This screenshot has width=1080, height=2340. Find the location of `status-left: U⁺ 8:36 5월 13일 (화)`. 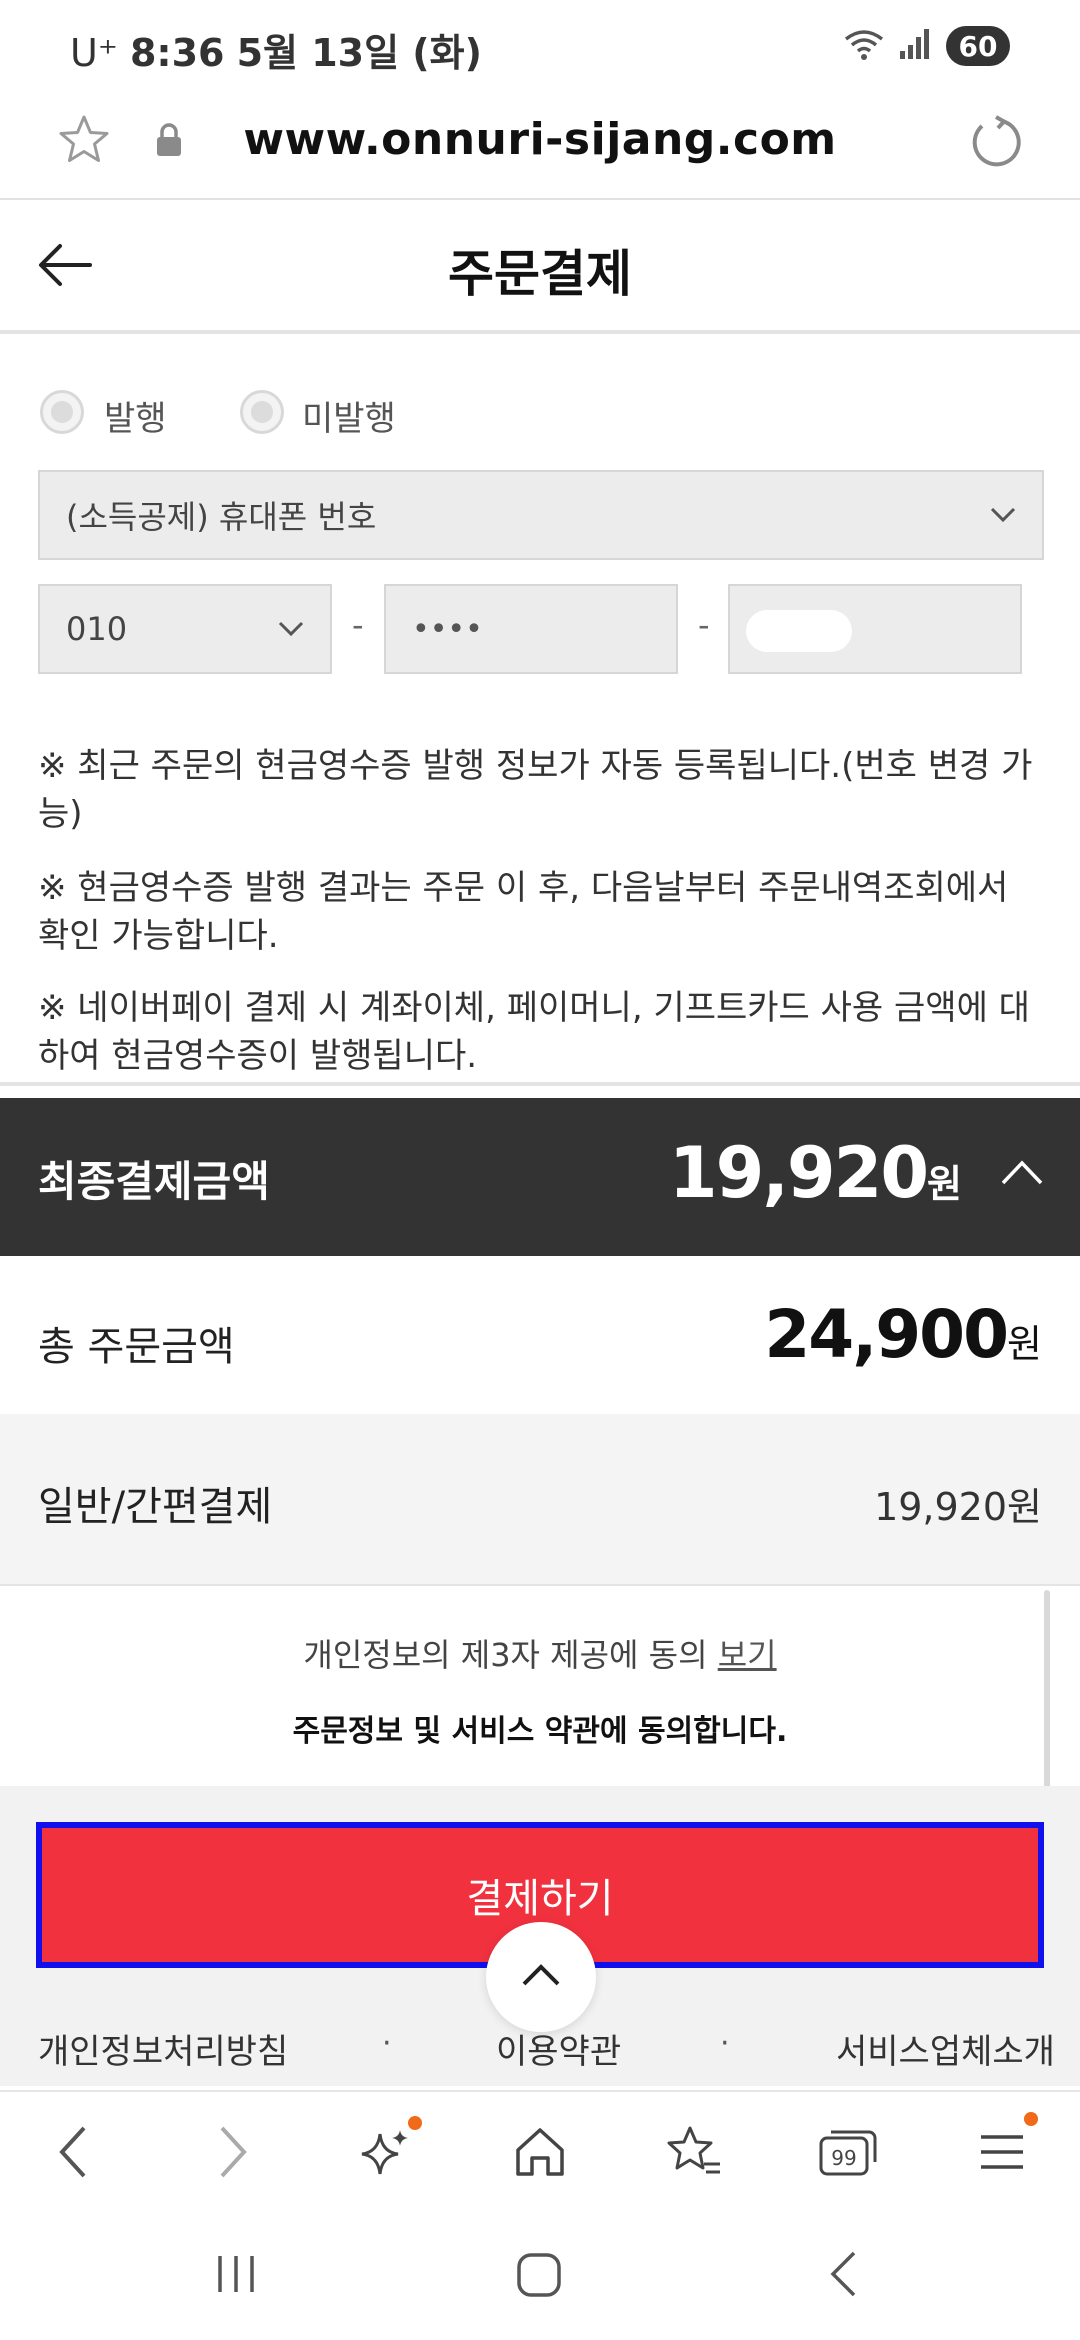

status-left: U⁺ 8:36 5월 13일 (화) is located at coordinates (276, 49).